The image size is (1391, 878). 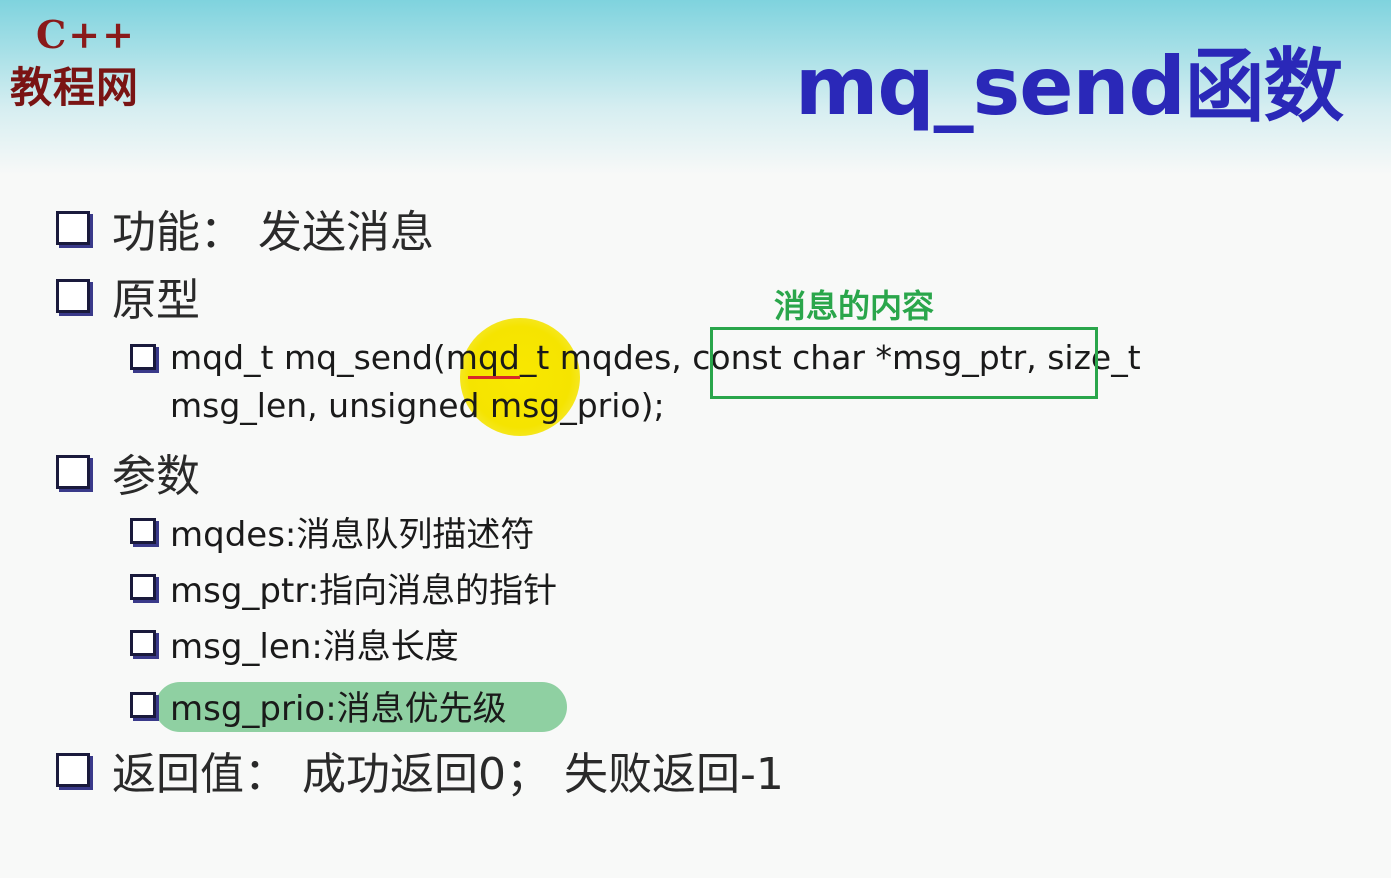 What do you see at coordinates (904, 363) in the screenshot?
I see `green-annotation-box` at bounding box center [904, 363].